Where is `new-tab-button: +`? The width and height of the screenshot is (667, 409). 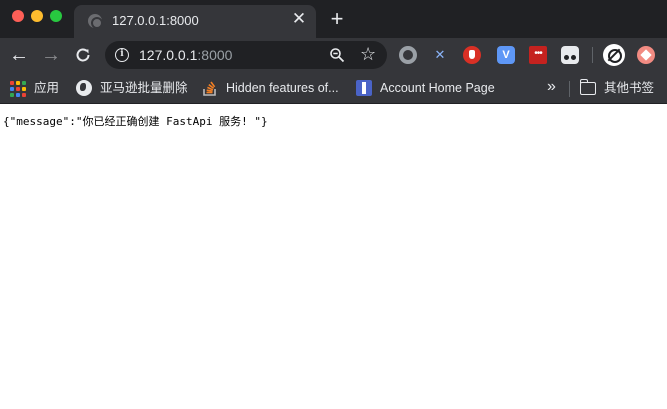
new-tab-button: + is located at coordinates (337, 19).